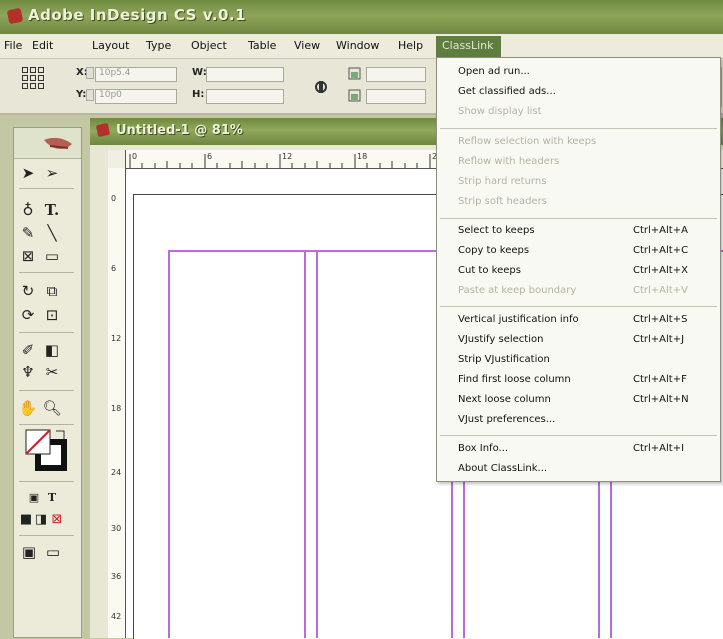 This screenshot has height=639, width=723. I want to click on w-field, so click(245, 74).